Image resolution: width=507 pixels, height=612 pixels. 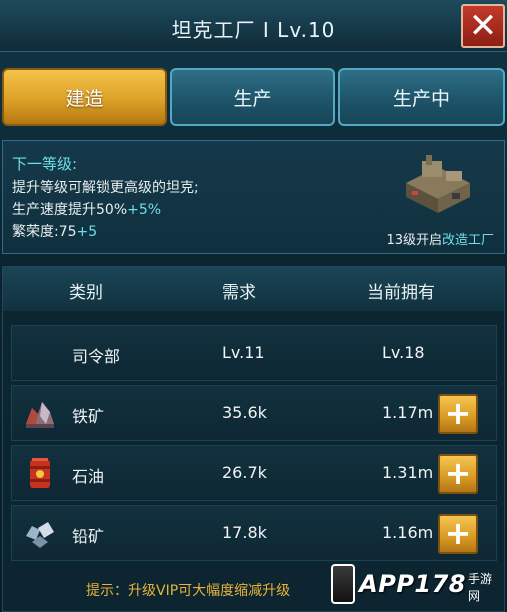 I want to click on table-header: 类别 需求 当前拥有, so click(x=253, y=289).